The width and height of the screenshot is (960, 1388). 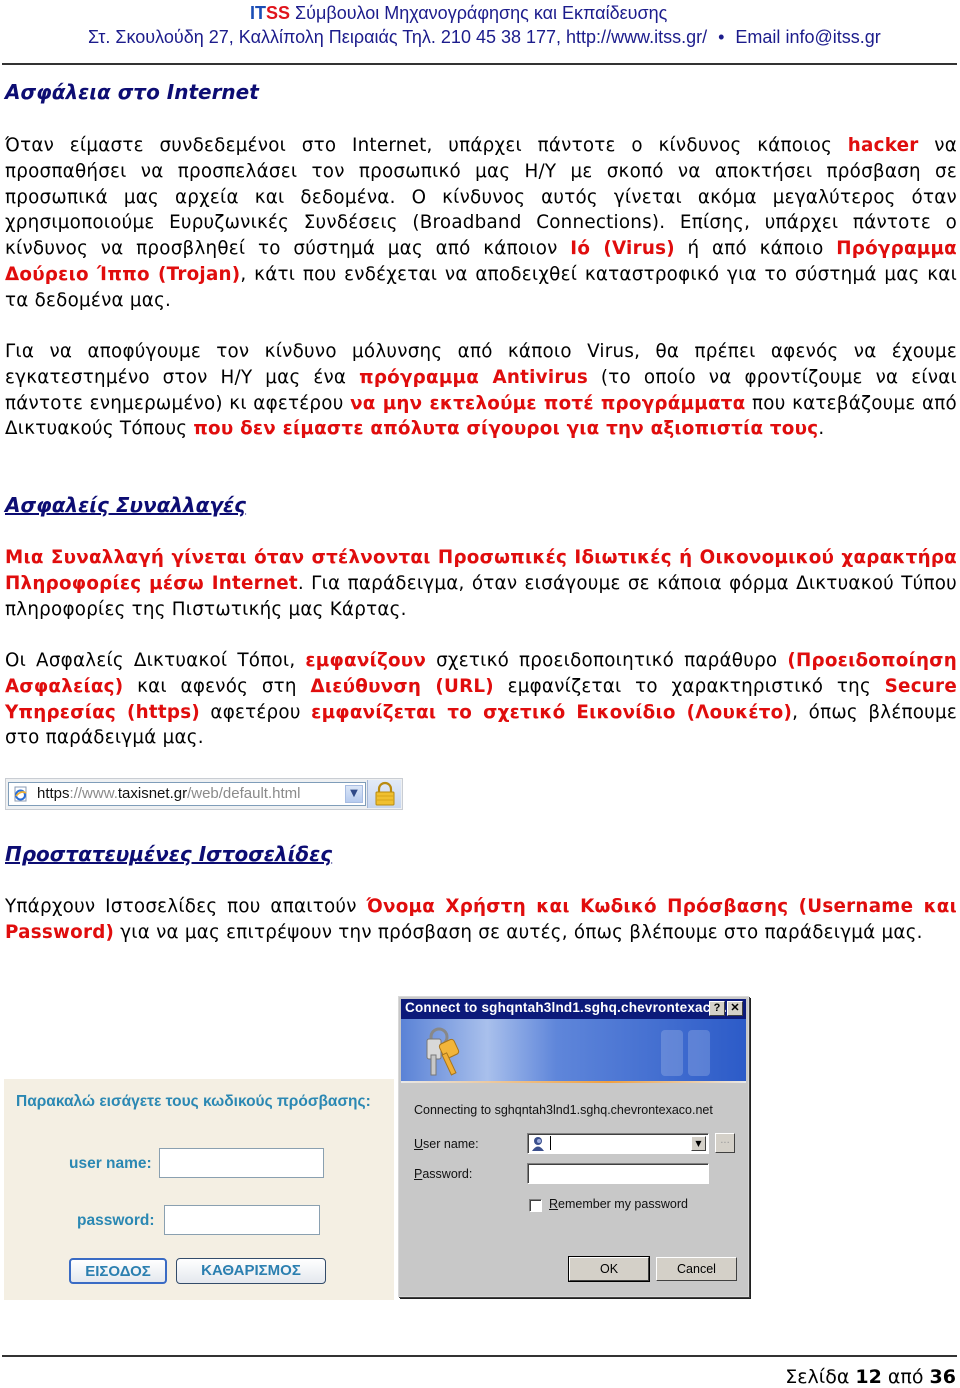 I want to click on header-divider, so click(x=479, y=64).